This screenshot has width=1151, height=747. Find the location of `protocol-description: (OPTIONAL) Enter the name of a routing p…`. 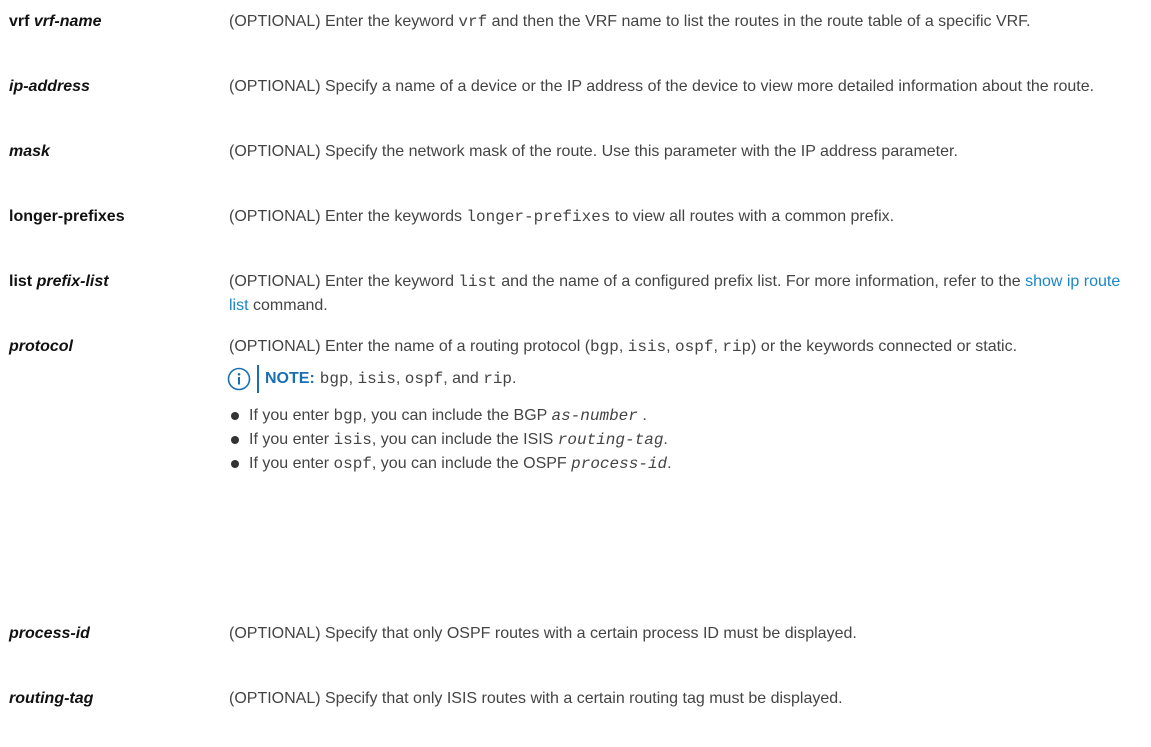

protocol-description: (OPTIONAL) Enter the name of a routing p… is located at coordinates (684, 347).